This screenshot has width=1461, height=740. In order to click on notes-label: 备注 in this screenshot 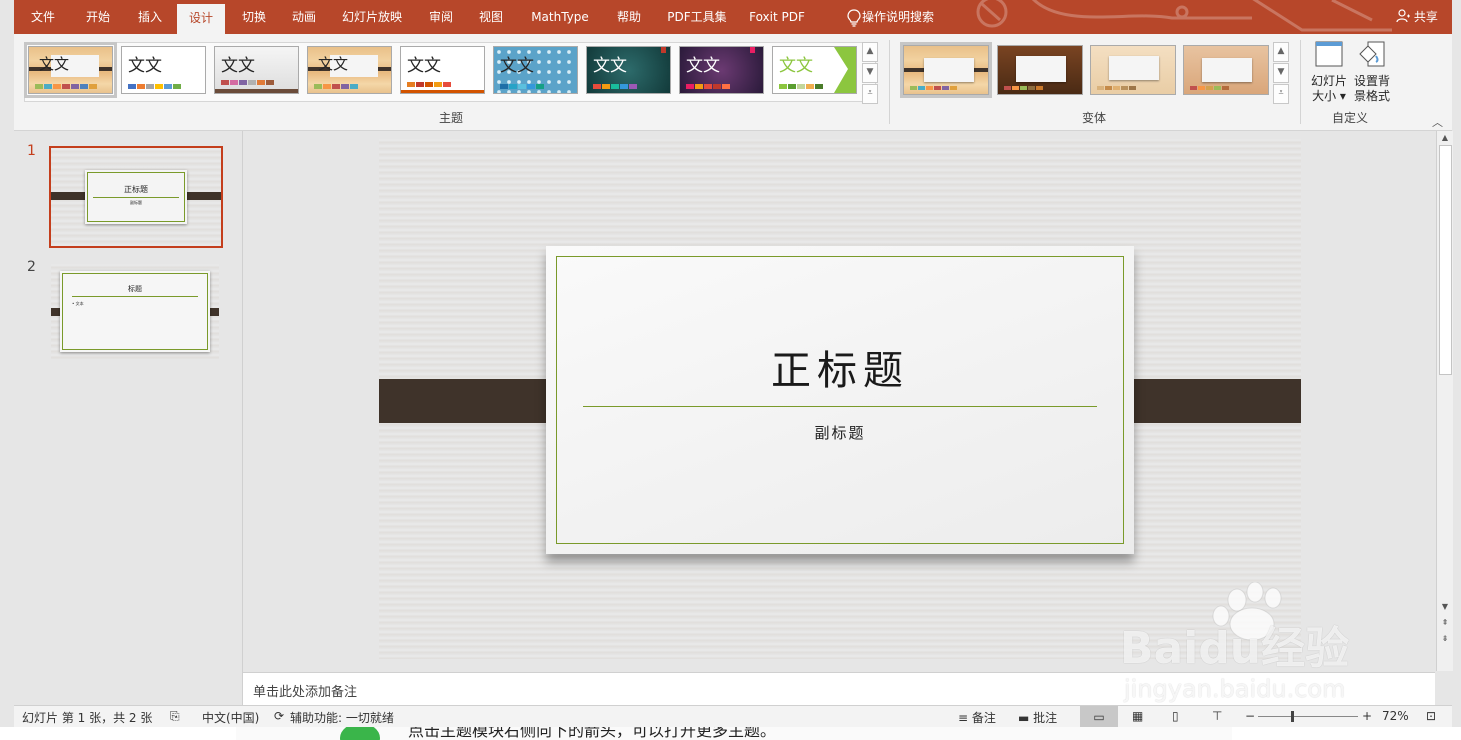, I will do `click(983, 718)`.